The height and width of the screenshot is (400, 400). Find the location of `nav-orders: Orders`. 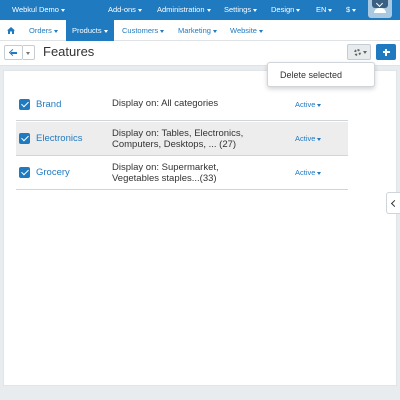

nav-orders: Orders is located at coordinates (43, 30).